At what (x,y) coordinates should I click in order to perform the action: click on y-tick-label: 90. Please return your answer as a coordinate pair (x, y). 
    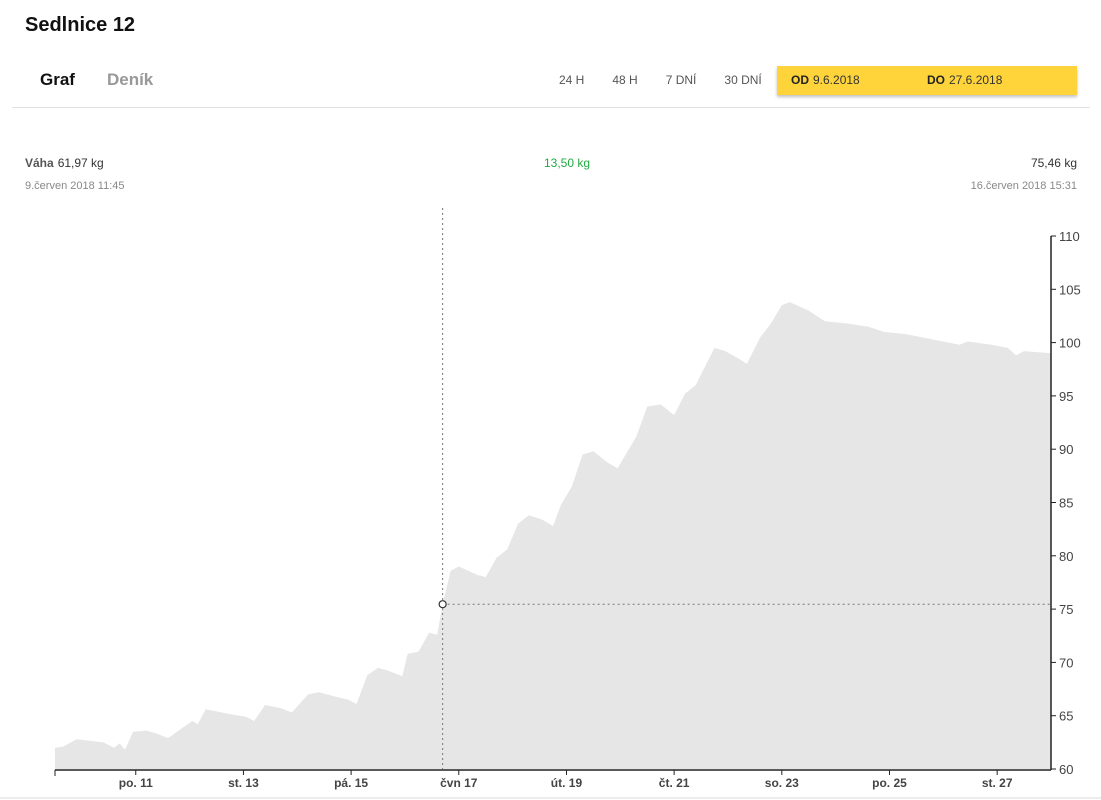
    Looking at the image, I should click on (1066, 449).